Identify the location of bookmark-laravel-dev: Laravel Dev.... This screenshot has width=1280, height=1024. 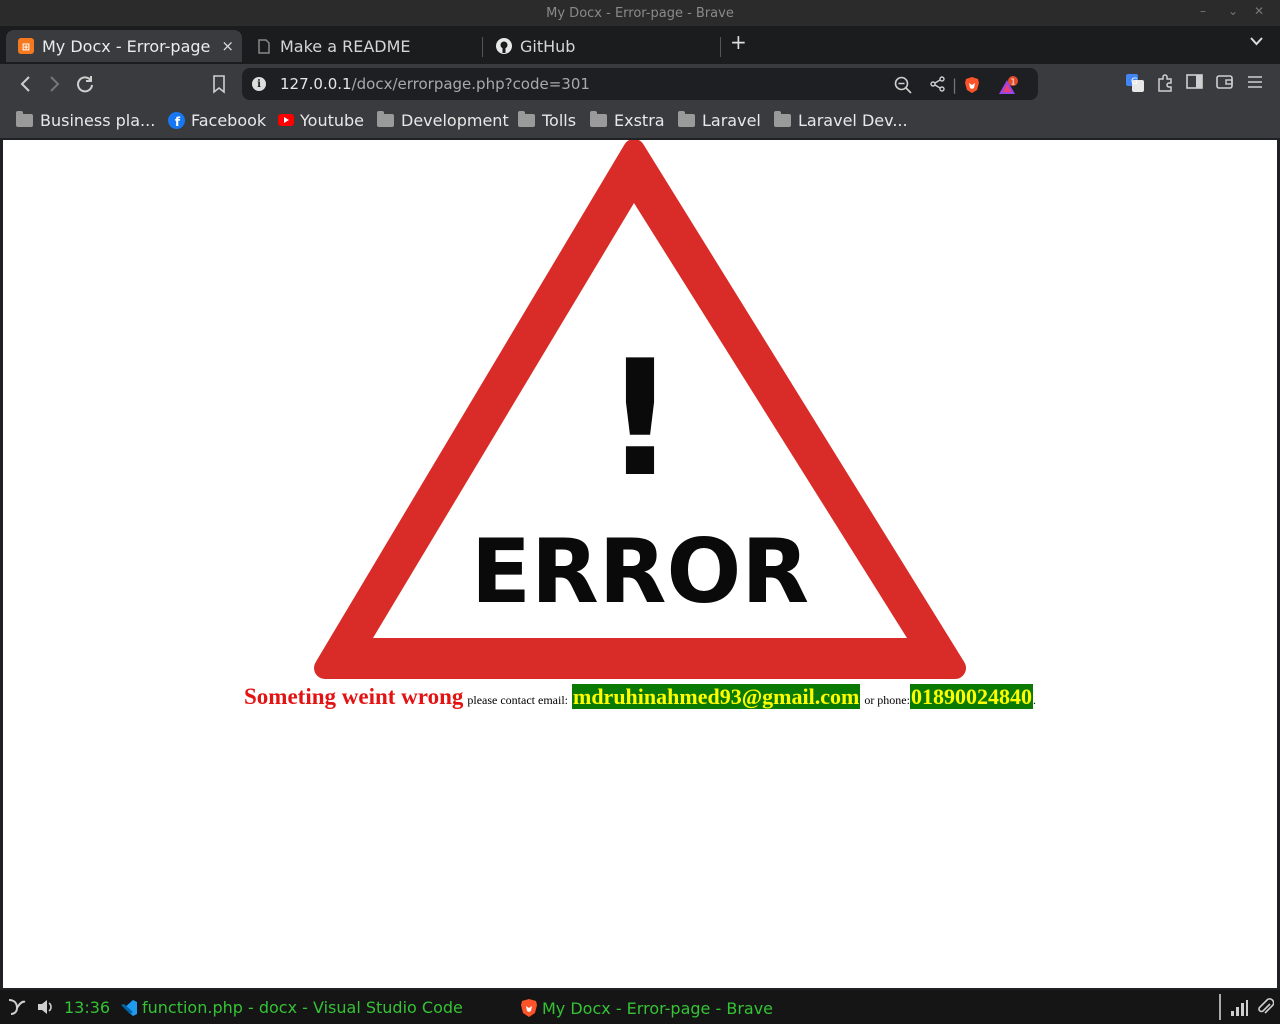
(841, 120).